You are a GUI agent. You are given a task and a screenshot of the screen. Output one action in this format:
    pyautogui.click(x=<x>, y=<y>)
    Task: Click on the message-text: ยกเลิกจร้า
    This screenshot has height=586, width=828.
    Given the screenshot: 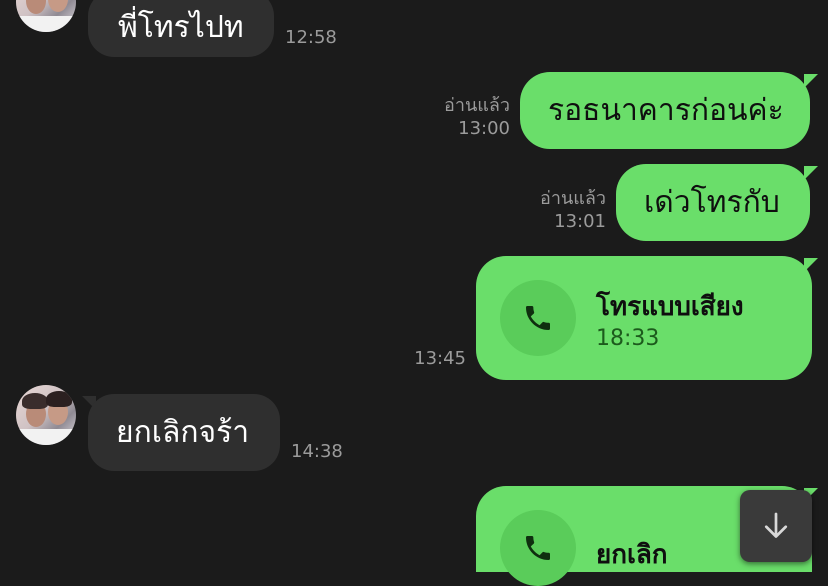 What is the action you would take?
    pyautogui.click(x=183, y=432)
    